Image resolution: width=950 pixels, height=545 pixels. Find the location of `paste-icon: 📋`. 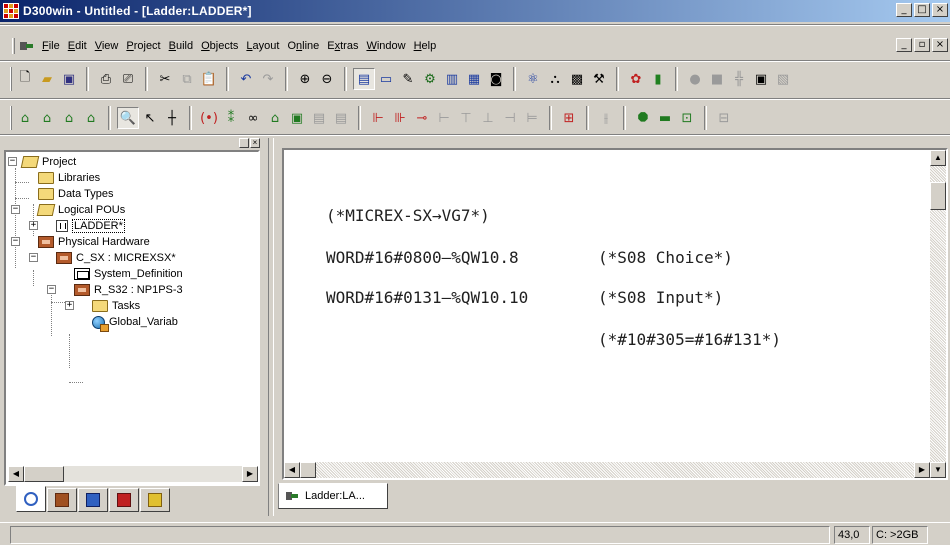

paste-icon: 📋 is located at coordinates (209, 79).